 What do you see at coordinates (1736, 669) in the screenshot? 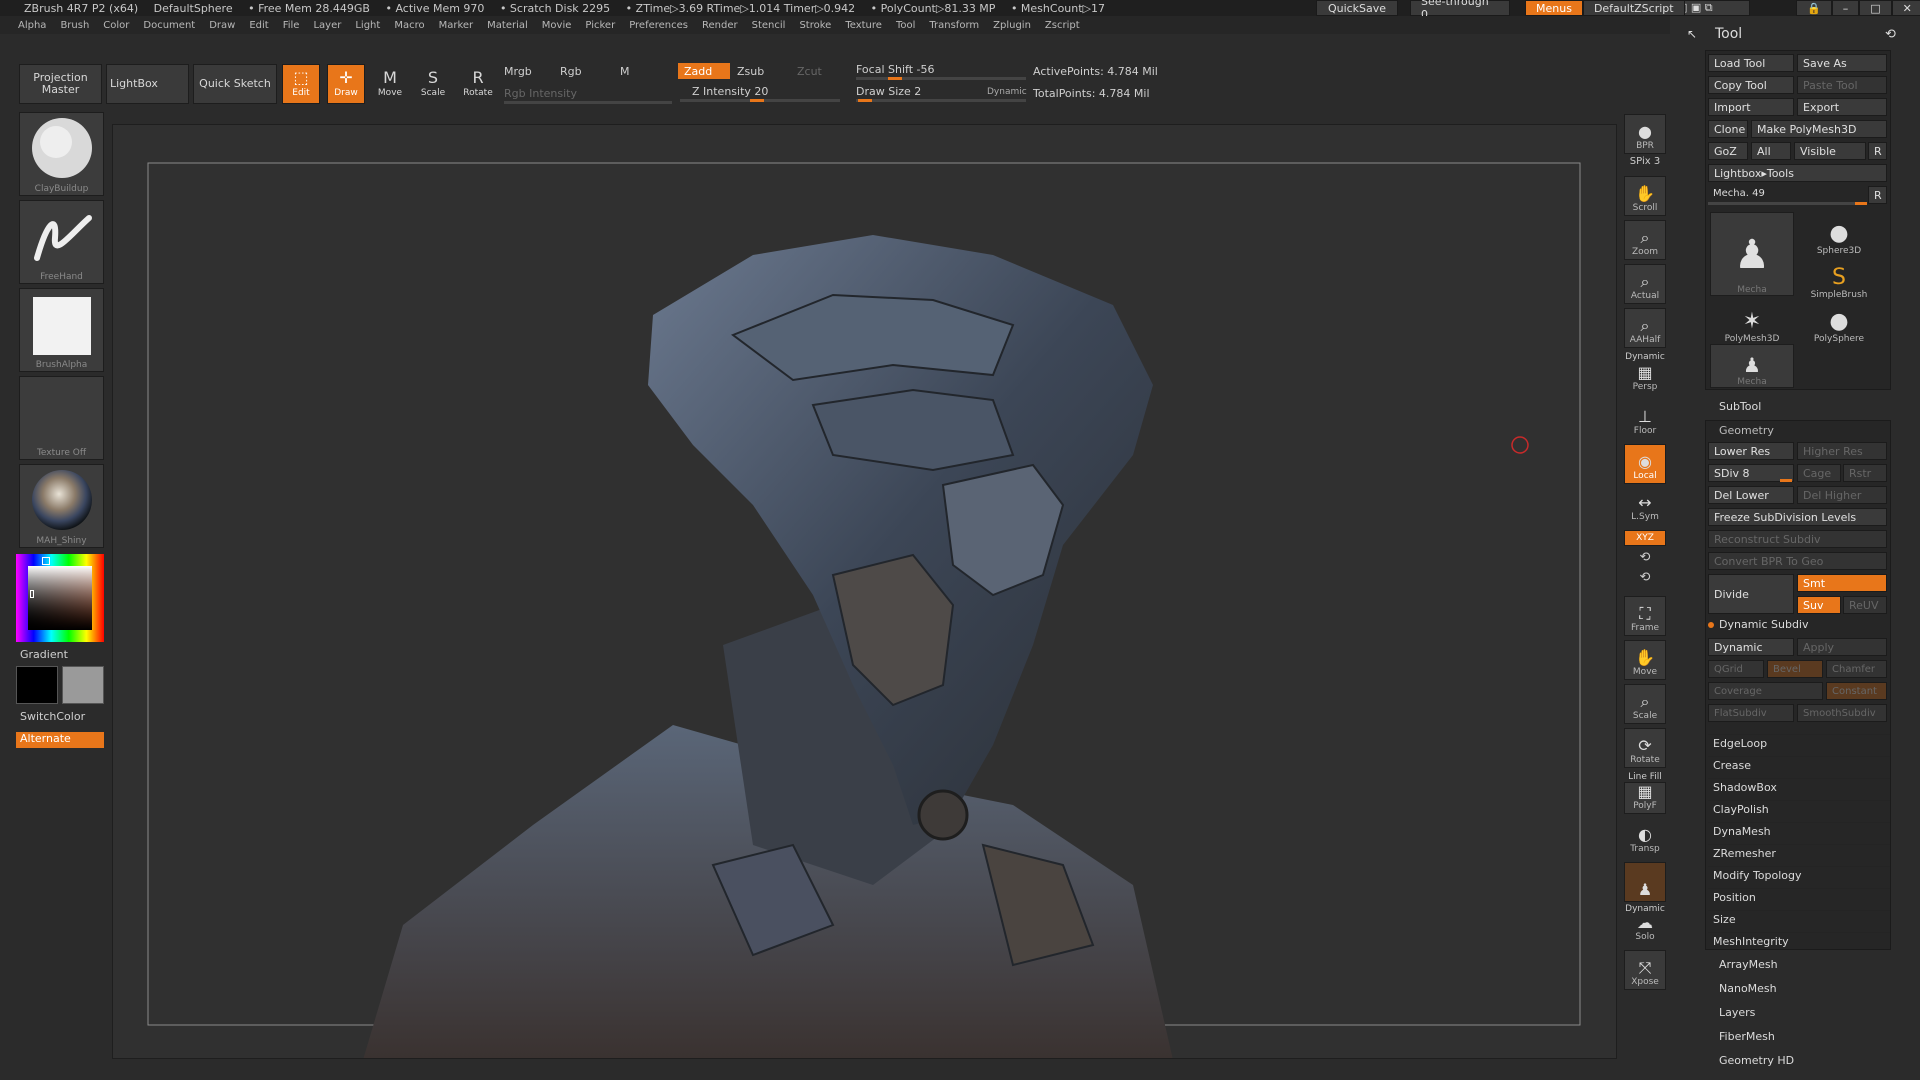
I see `qgrid-slider: QGrid` at bounding box center [1736, 669].